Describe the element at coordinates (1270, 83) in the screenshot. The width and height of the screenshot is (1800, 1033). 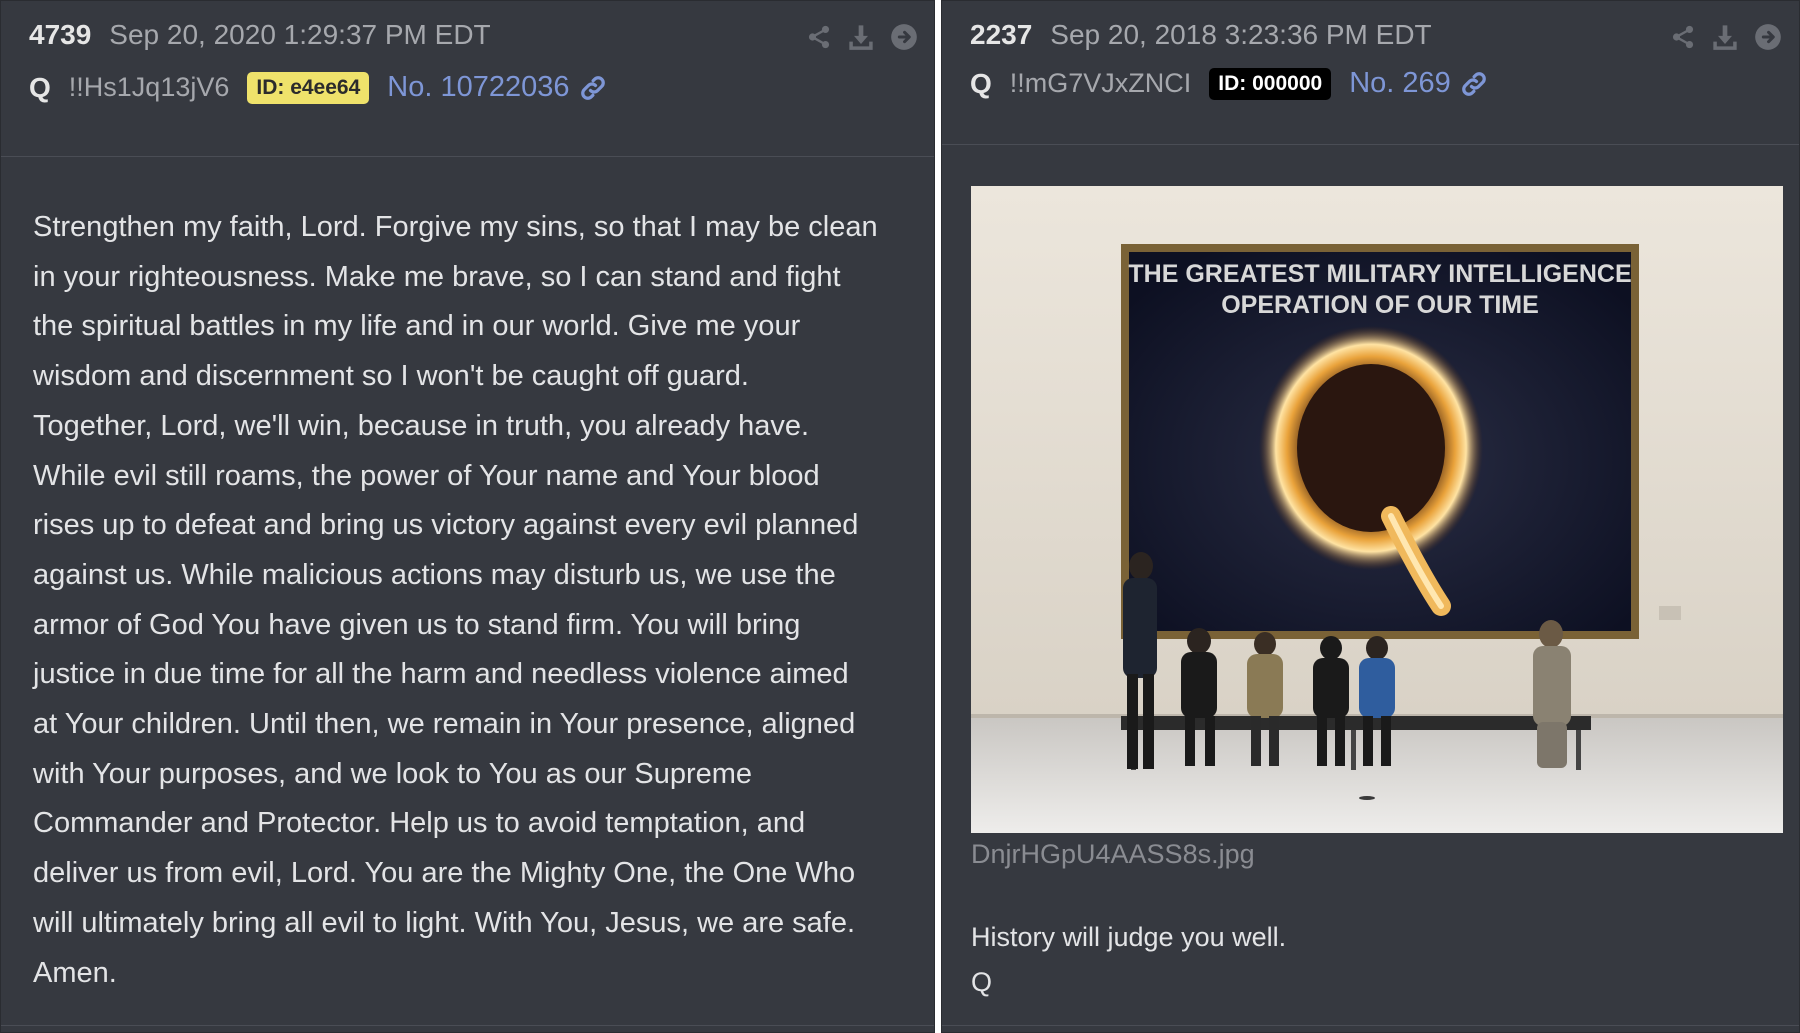
I see `id-badge: ID: 000000` at that location.